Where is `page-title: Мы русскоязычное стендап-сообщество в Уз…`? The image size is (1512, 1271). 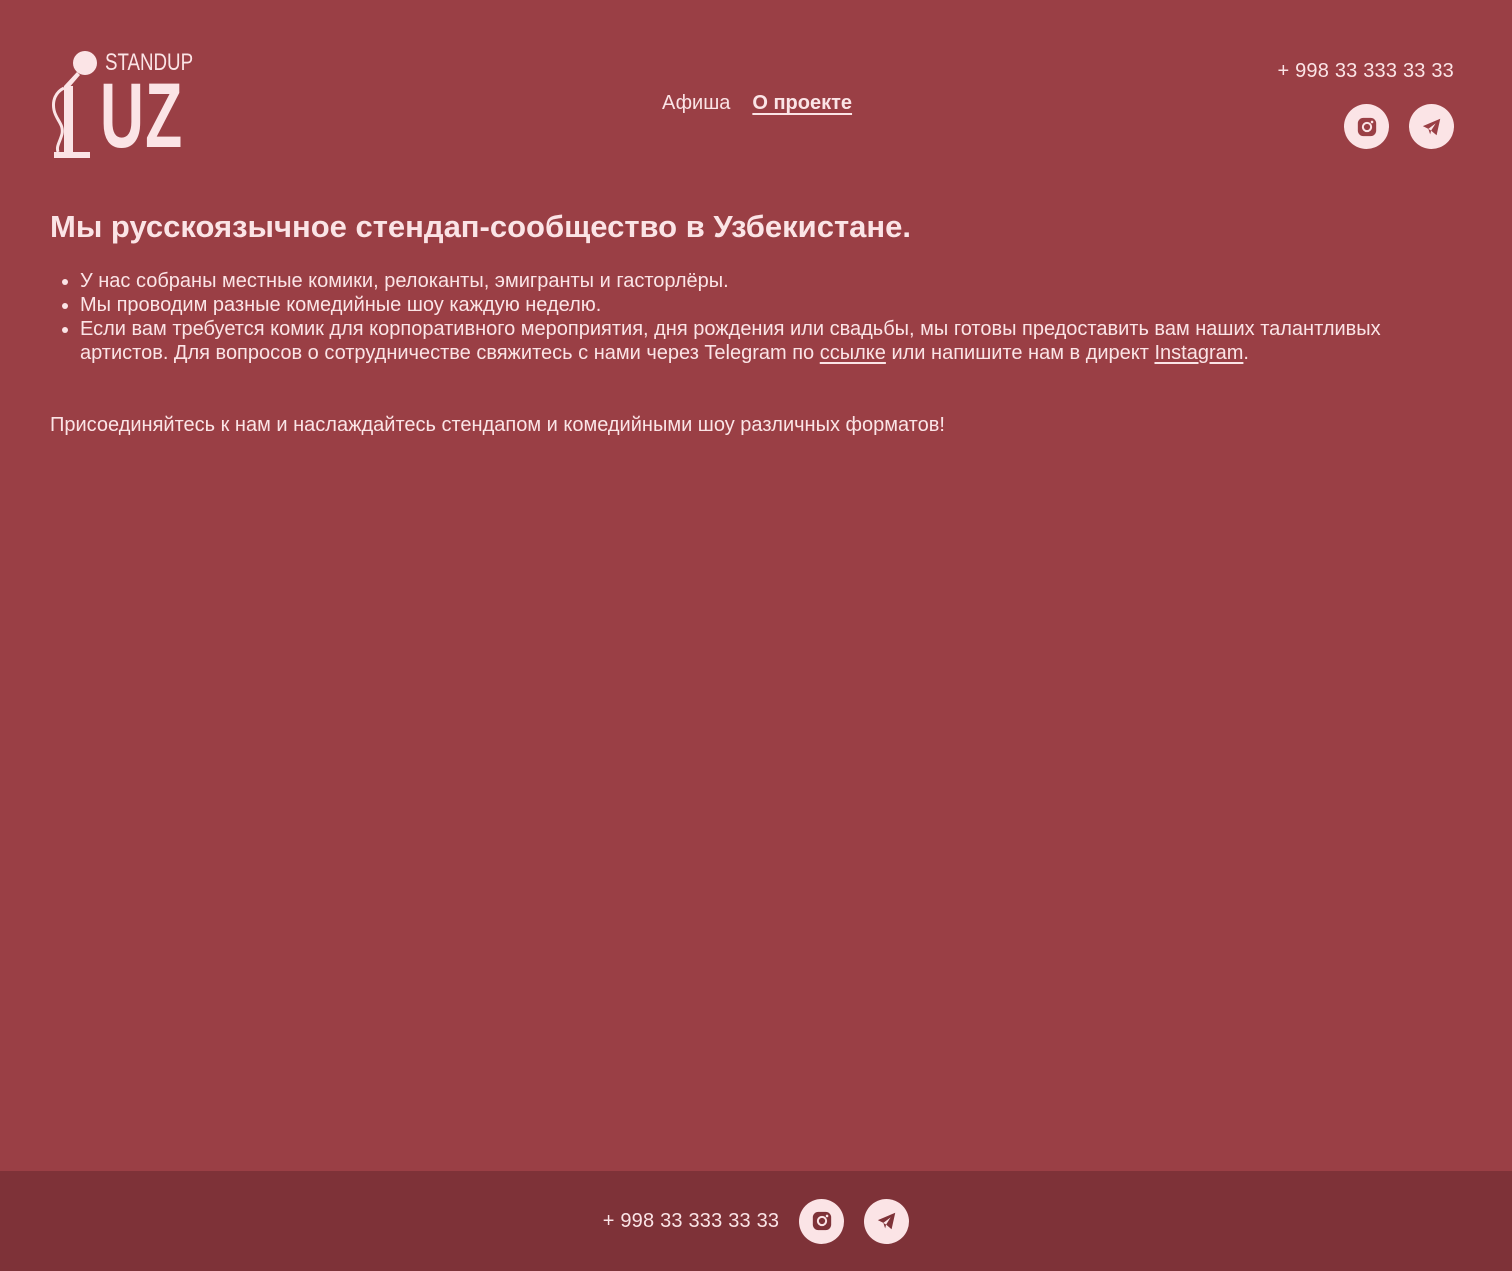
page-title: Мы русскоязычное стендап-сообщество в Уз… is located at coordinates (480, 226).